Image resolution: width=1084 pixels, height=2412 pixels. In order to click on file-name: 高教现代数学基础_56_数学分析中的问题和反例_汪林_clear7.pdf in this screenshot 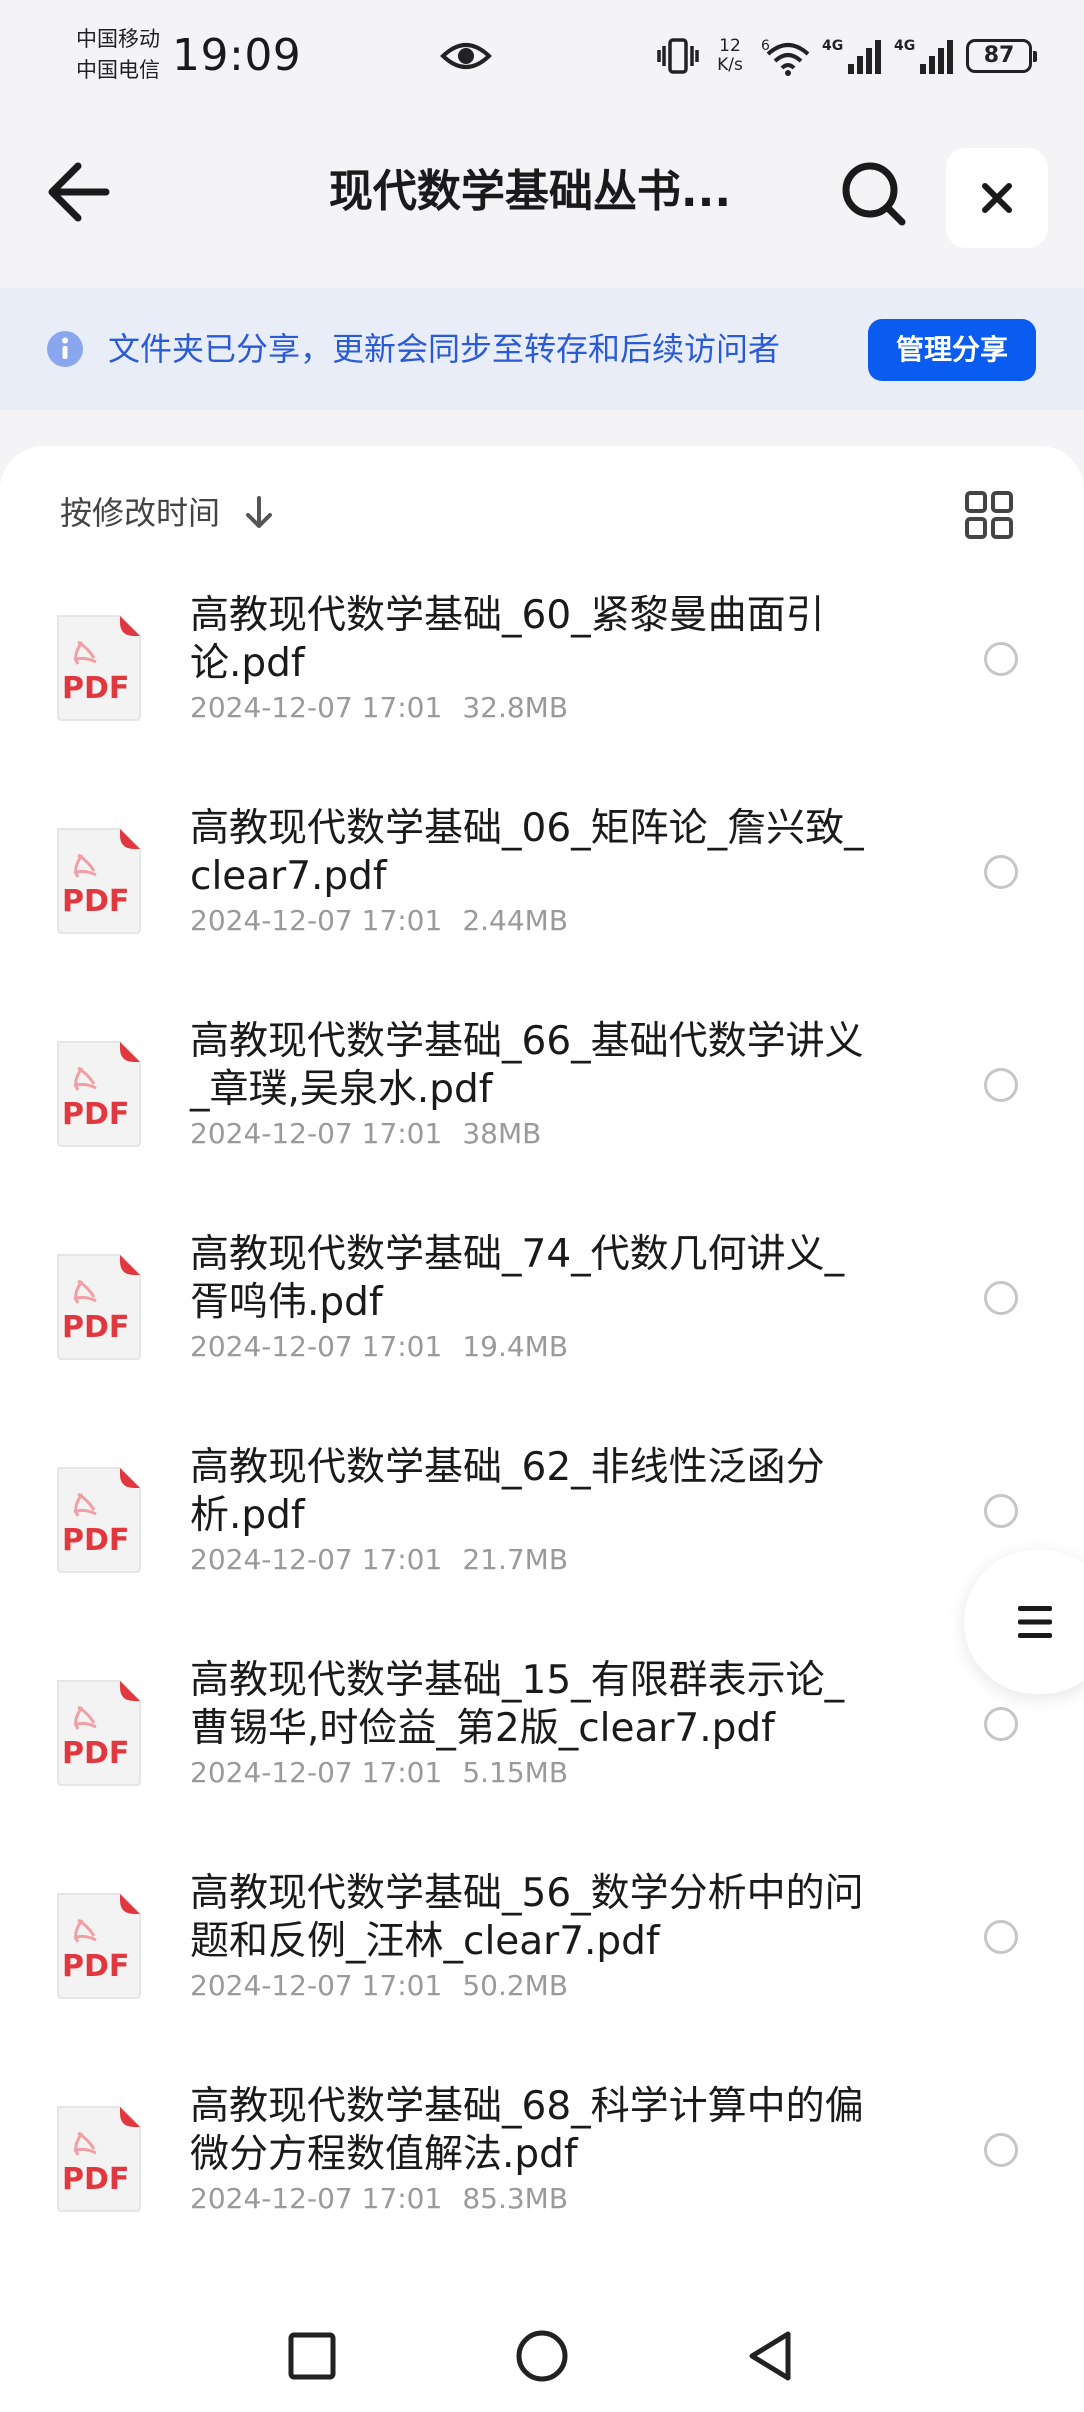, I will do `click(527, 1917)`.